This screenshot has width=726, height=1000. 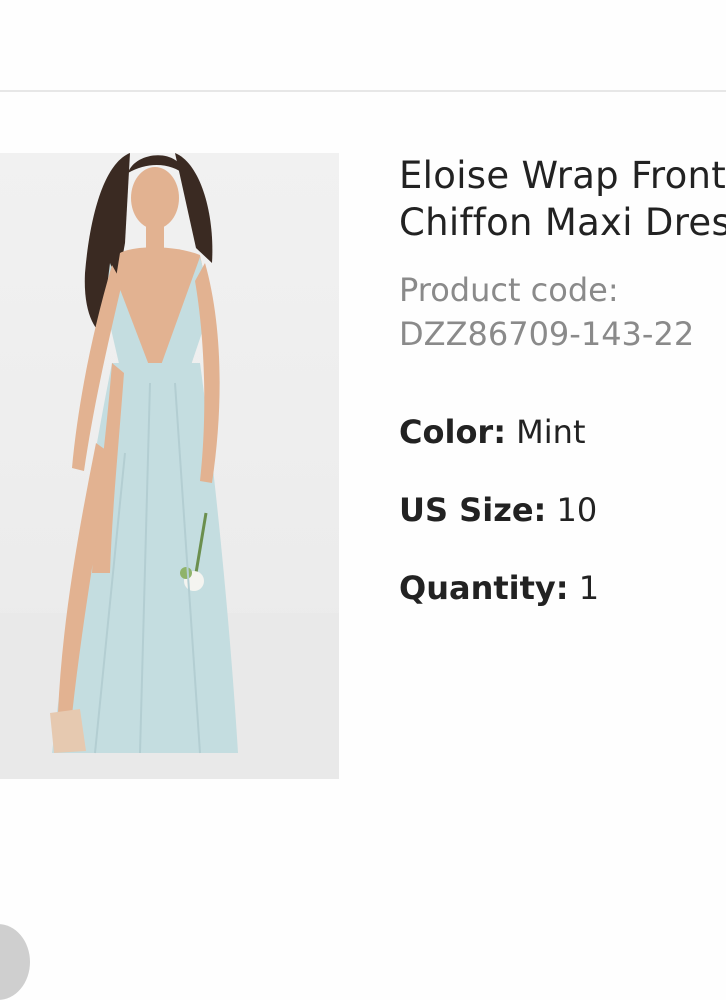 I want to click on product-title-line-2: Chiffon Maxi Dress, so click(x=562, y=222).